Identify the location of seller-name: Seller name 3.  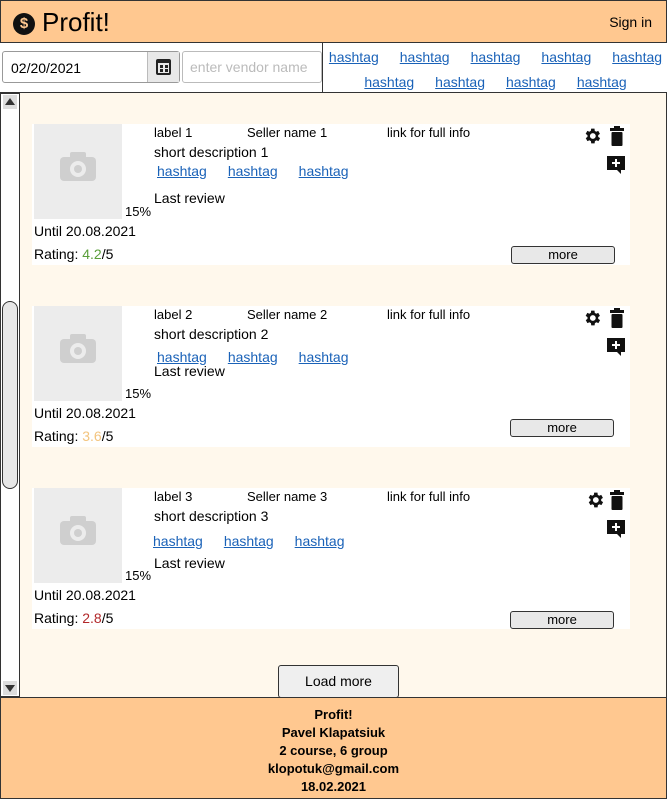
(287, 496).